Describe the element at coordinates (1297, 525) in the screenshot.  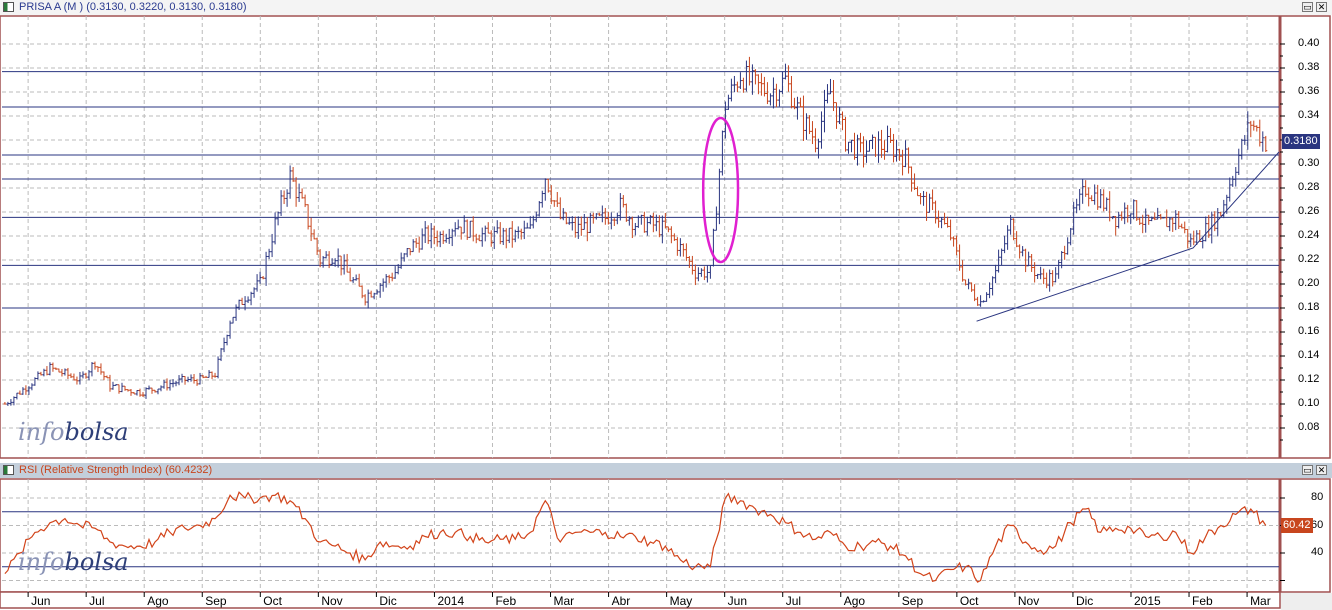
I see `last-rsi-badge: 60.42` at that location.